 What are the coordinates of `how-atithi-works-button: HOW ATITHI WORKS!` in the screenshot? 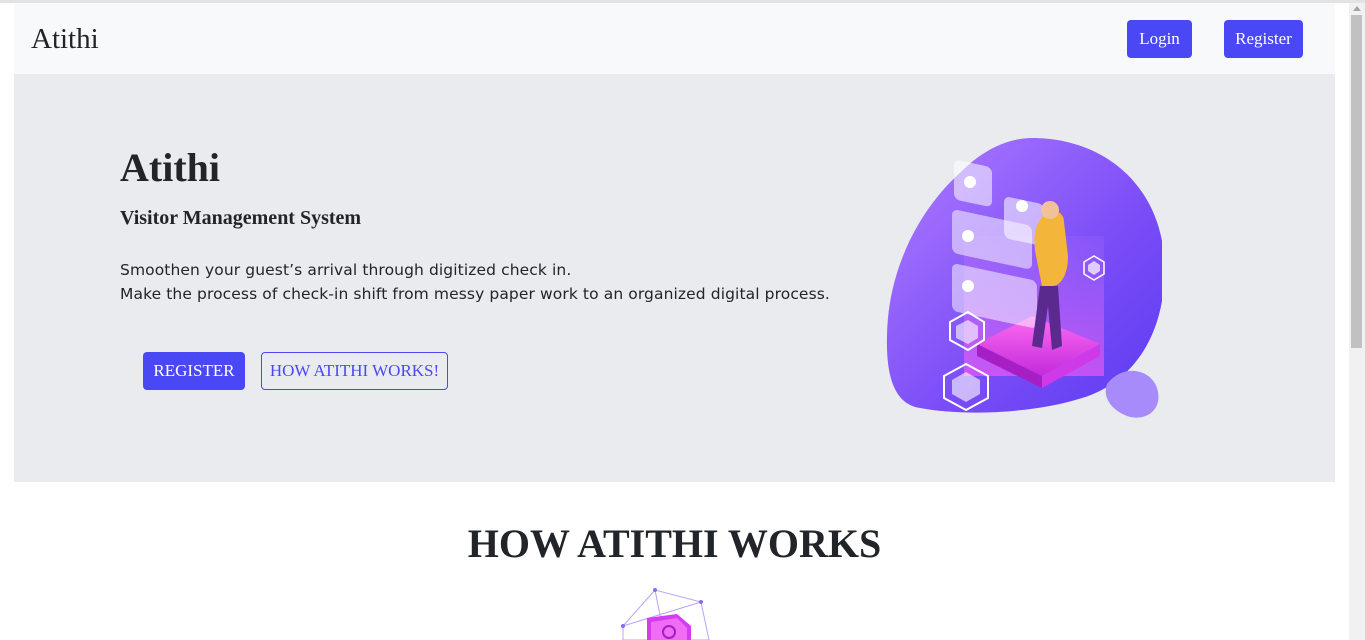 It's located at (354, 371).